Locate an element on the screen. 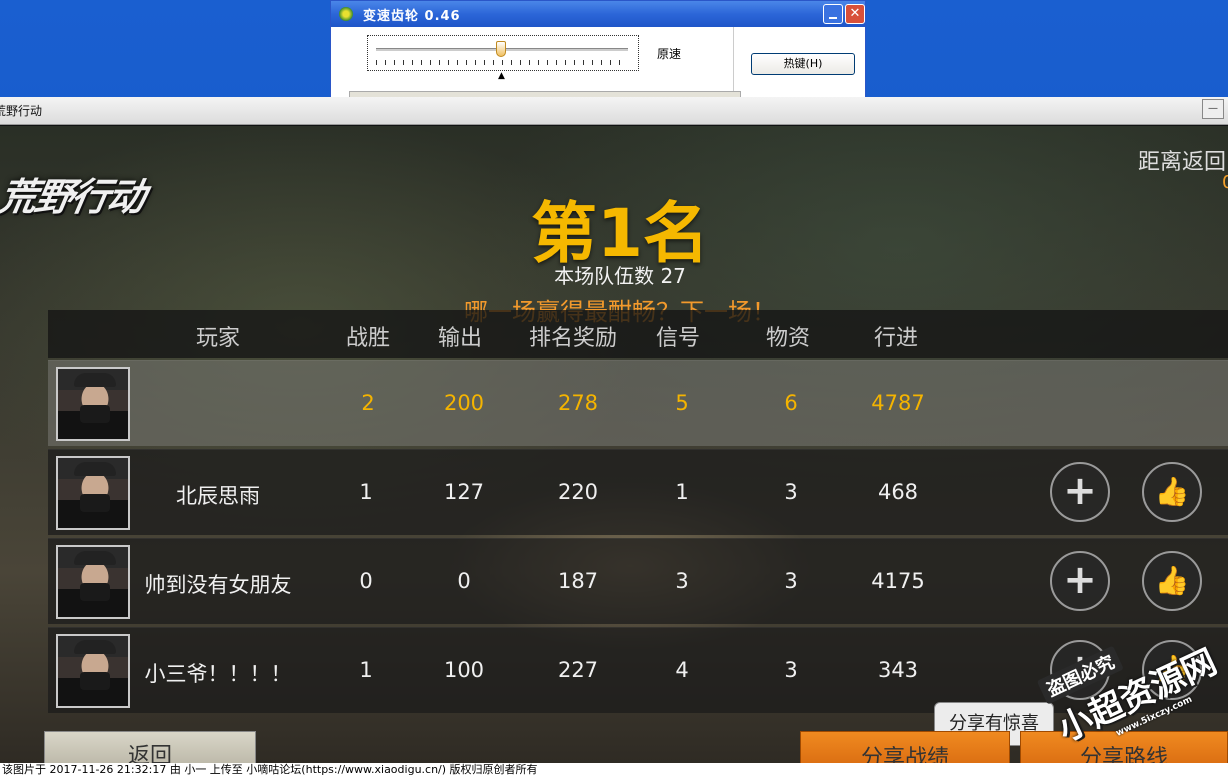 This screenshot has height=777, width=1228. divider is located at coordinates (733, 62).